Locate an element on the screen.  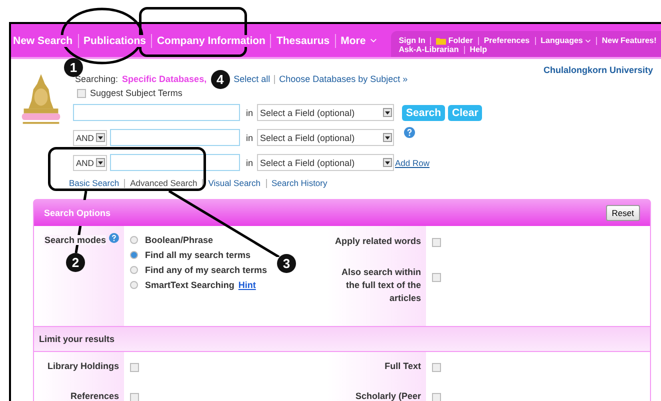
institution-name: Chulalongkorn University is located at coordinates (598, 70).